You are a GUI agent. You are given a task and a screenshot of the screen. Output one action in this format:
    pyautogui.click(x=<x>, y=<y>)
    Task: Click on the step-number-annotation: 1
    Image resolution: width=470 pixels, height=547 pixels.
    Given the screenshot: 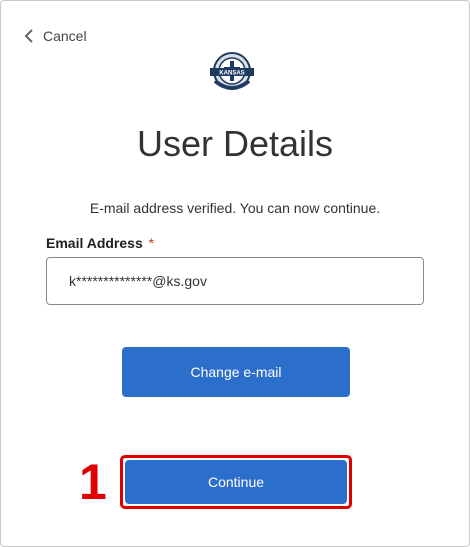 What is the action you would take?
    pyautogui.click(x=93, y=482)
    